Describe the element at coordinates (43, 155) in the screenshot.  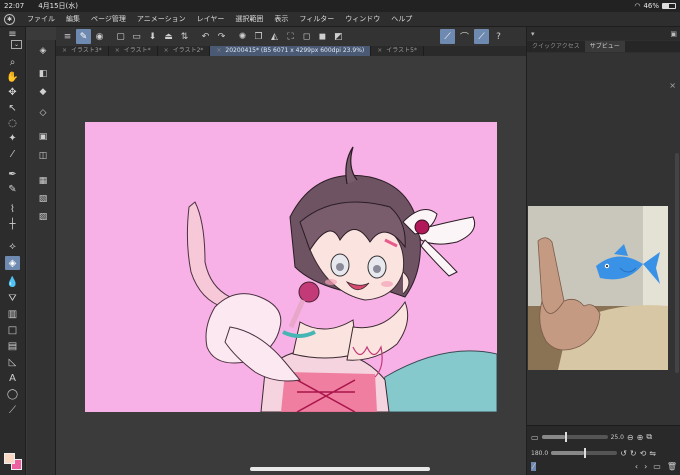
I see `layer-copy-icon: ◫` at that location.